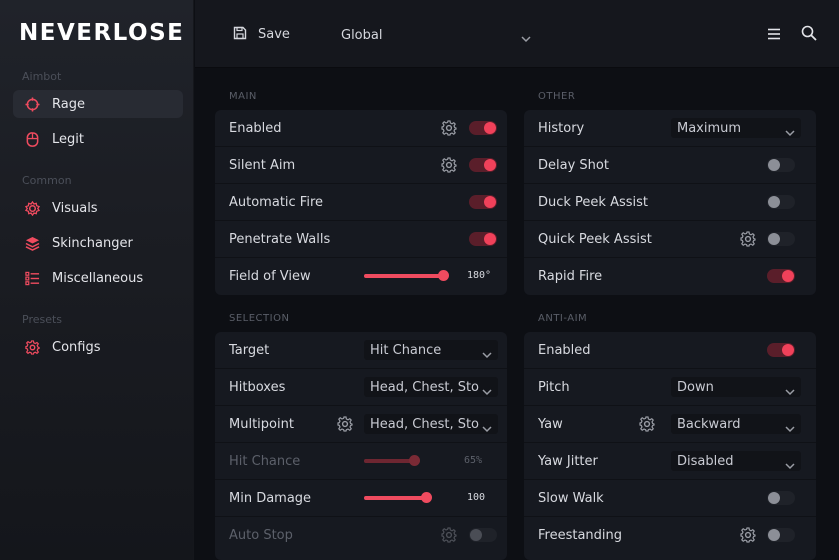 Image resolution: width=839 pixels, height=560 pixels. Describe the element at coordinates (32, 243) in the screenshot. I see `layers-icon` at that location.